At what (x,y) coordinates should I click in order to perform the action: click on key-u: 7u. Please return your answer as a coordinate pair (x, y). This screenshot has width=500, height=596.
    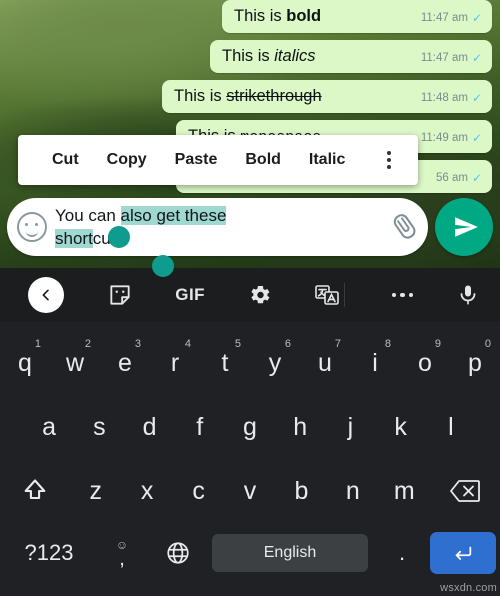
    Looking at the image, I should click on (325, 363).